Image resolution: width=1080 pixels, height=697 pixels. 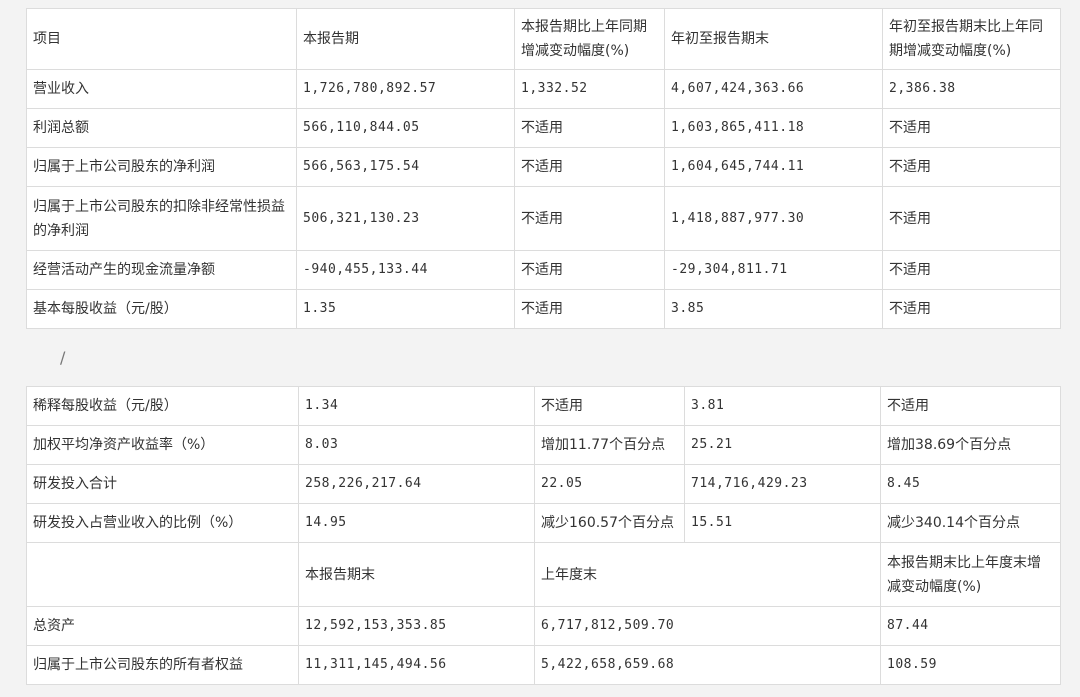 I want to click on subheader-cell-blank, so click(x=162, y=574).